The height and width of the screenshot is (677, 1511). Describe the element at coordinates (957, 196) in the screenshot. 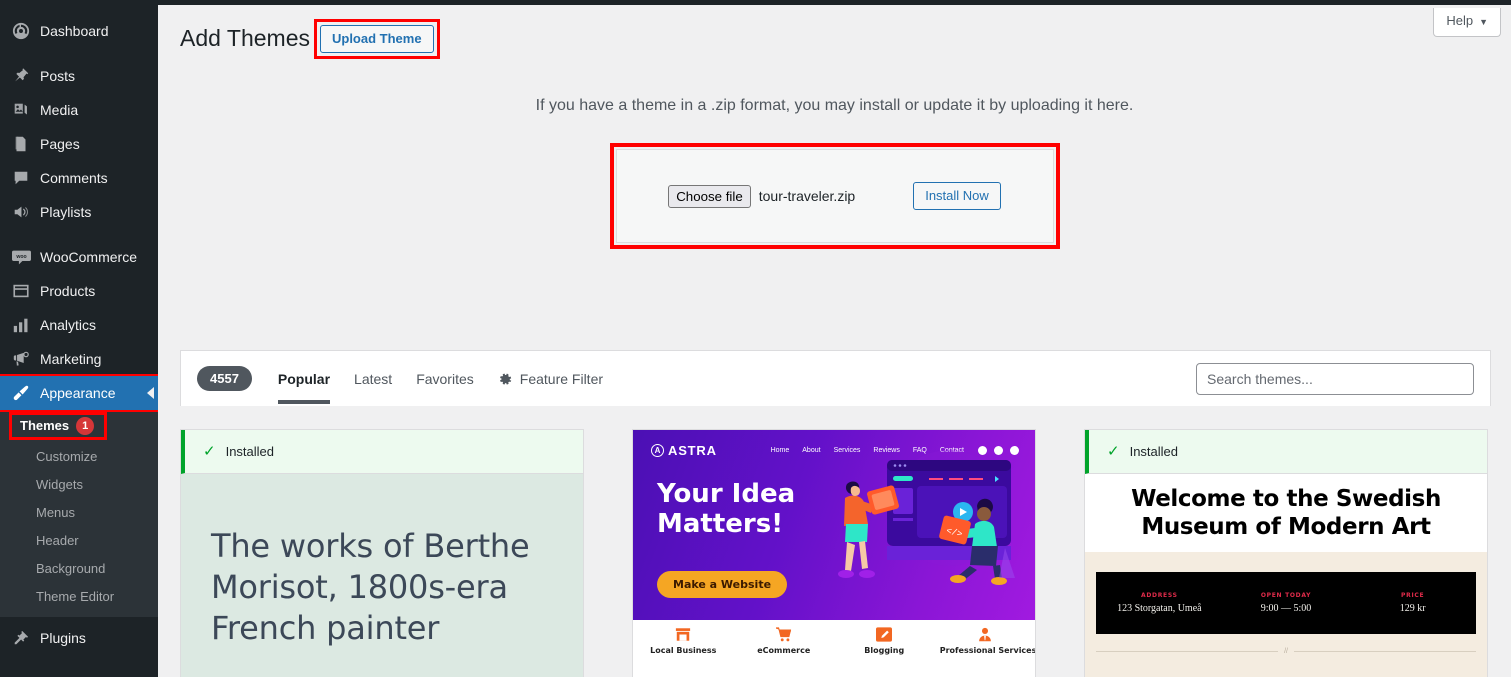

I see `install-now-button: Install Now` at that location.